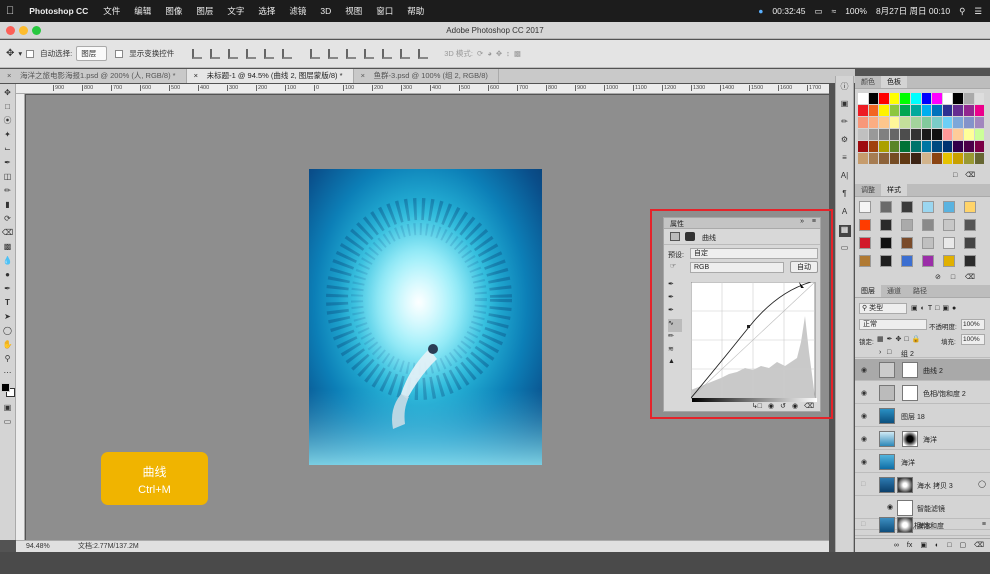 The image size is (990, 574). I want to click on effects-icon: ◯, so click(982, 484).